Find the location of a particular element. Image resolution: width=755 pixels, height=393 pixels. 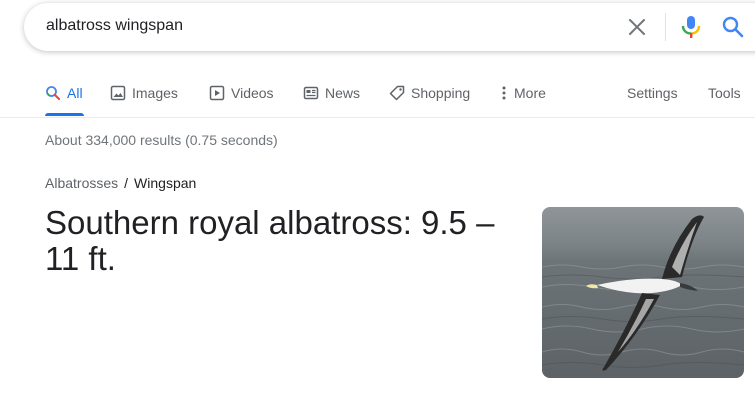

tab-more: More is located at coordinates (523, 98).